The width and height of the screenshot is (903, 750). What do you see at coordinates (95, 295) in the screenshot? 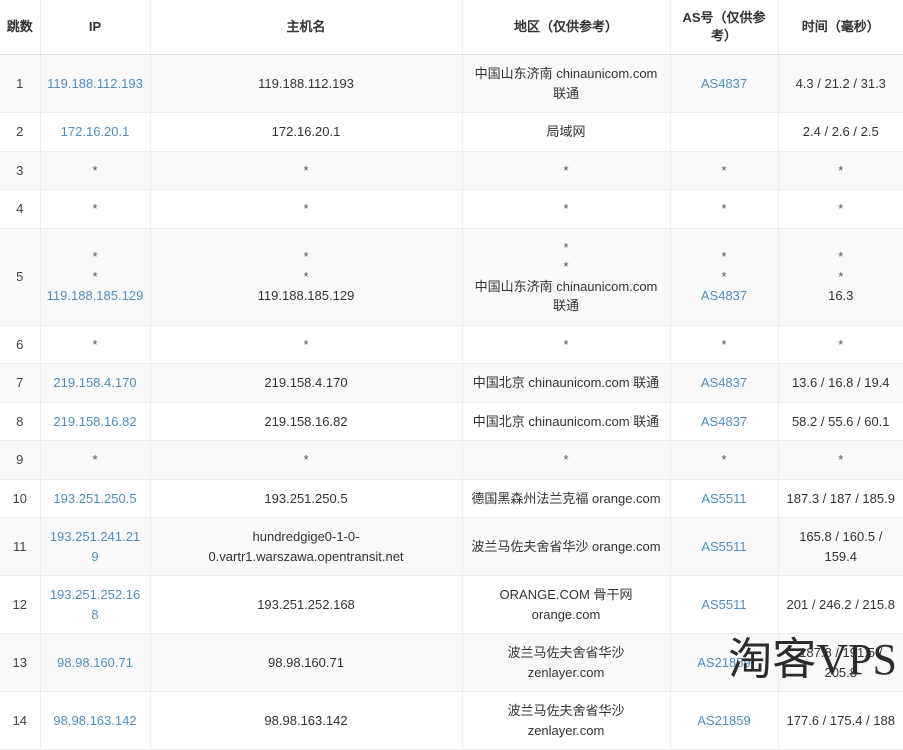
I see `cell-ip-link: 119.188.185.129` at bounding box center [95, 295].